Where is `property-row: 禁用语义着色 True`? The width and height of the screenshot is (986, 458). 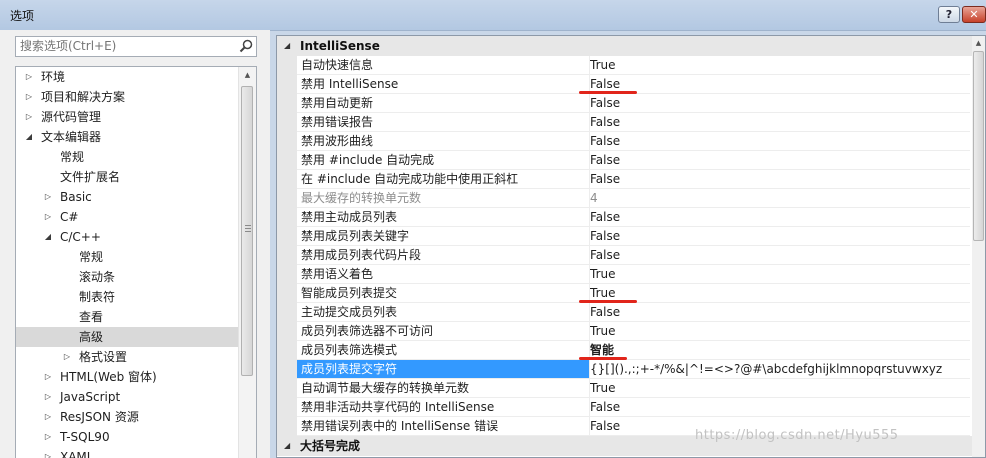
property-row: 禁用语义着色 True is located at coordinates (625, 274).